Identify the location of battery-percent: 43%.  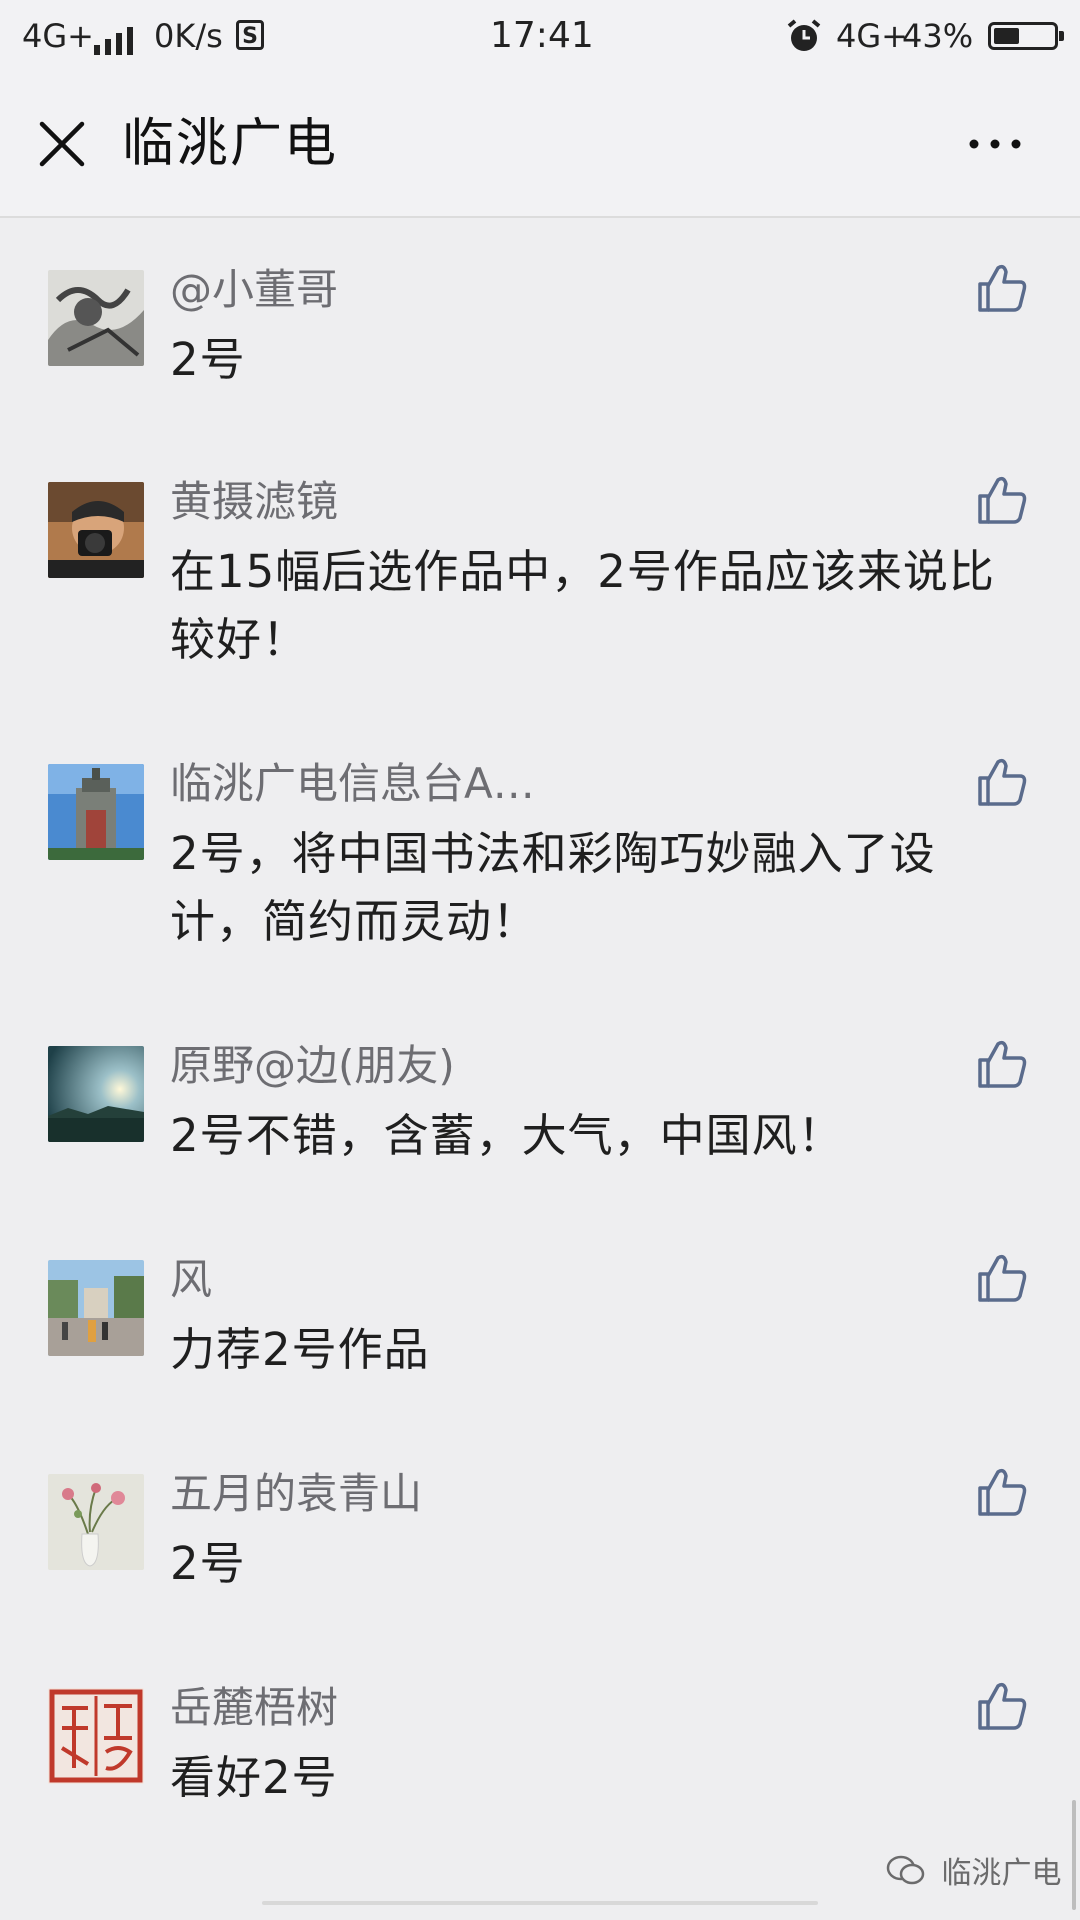
(938, 36).